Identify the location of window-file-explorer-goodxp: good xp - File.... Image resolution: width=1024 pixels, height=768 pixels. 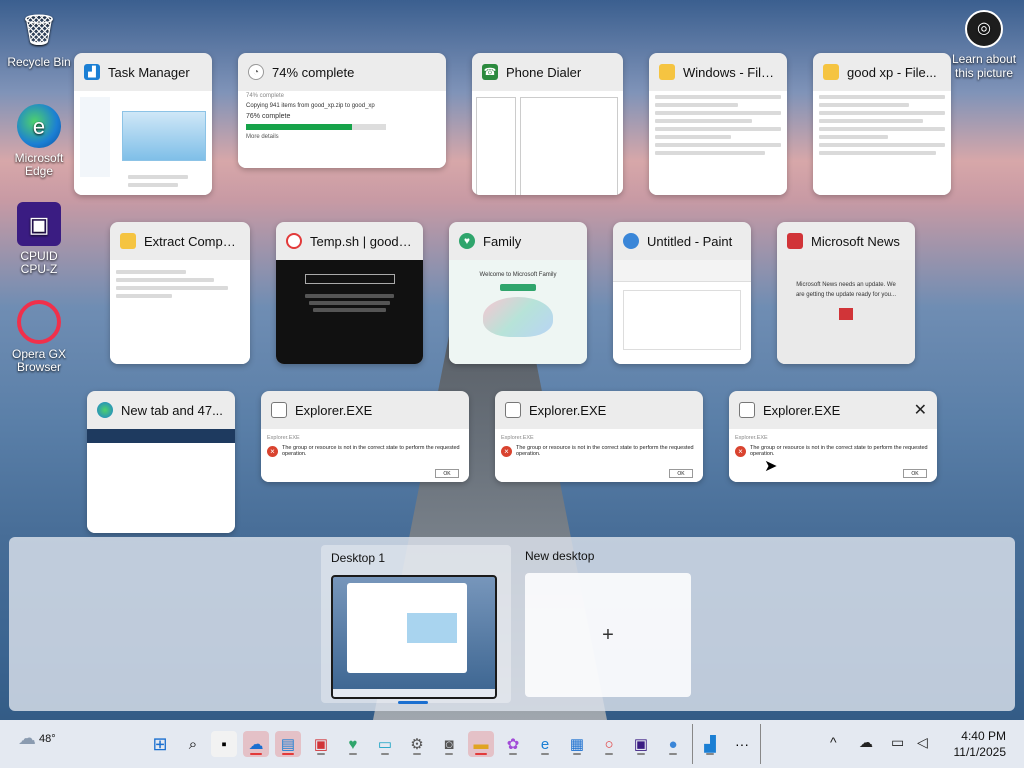
(882, 124).